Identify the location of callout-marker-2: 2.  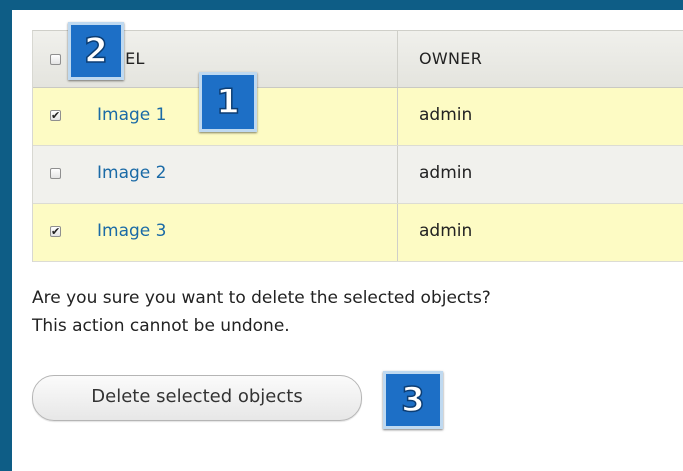
(96, 51).